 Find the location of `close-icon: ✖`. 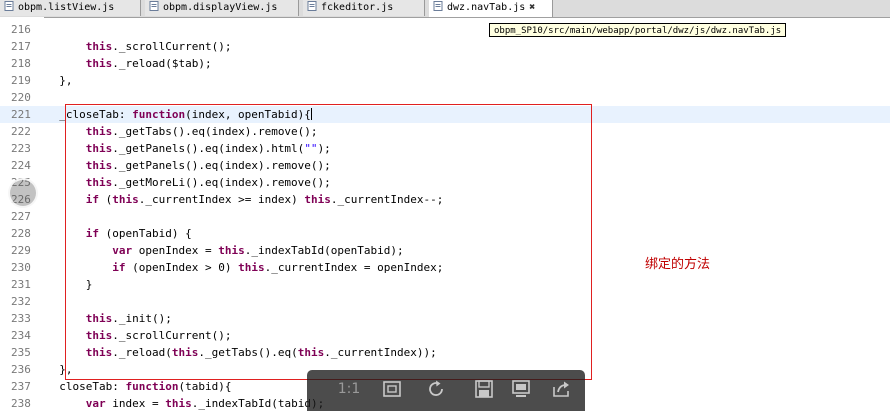

close-icon: ✖ is located at coordinates (532, 7).